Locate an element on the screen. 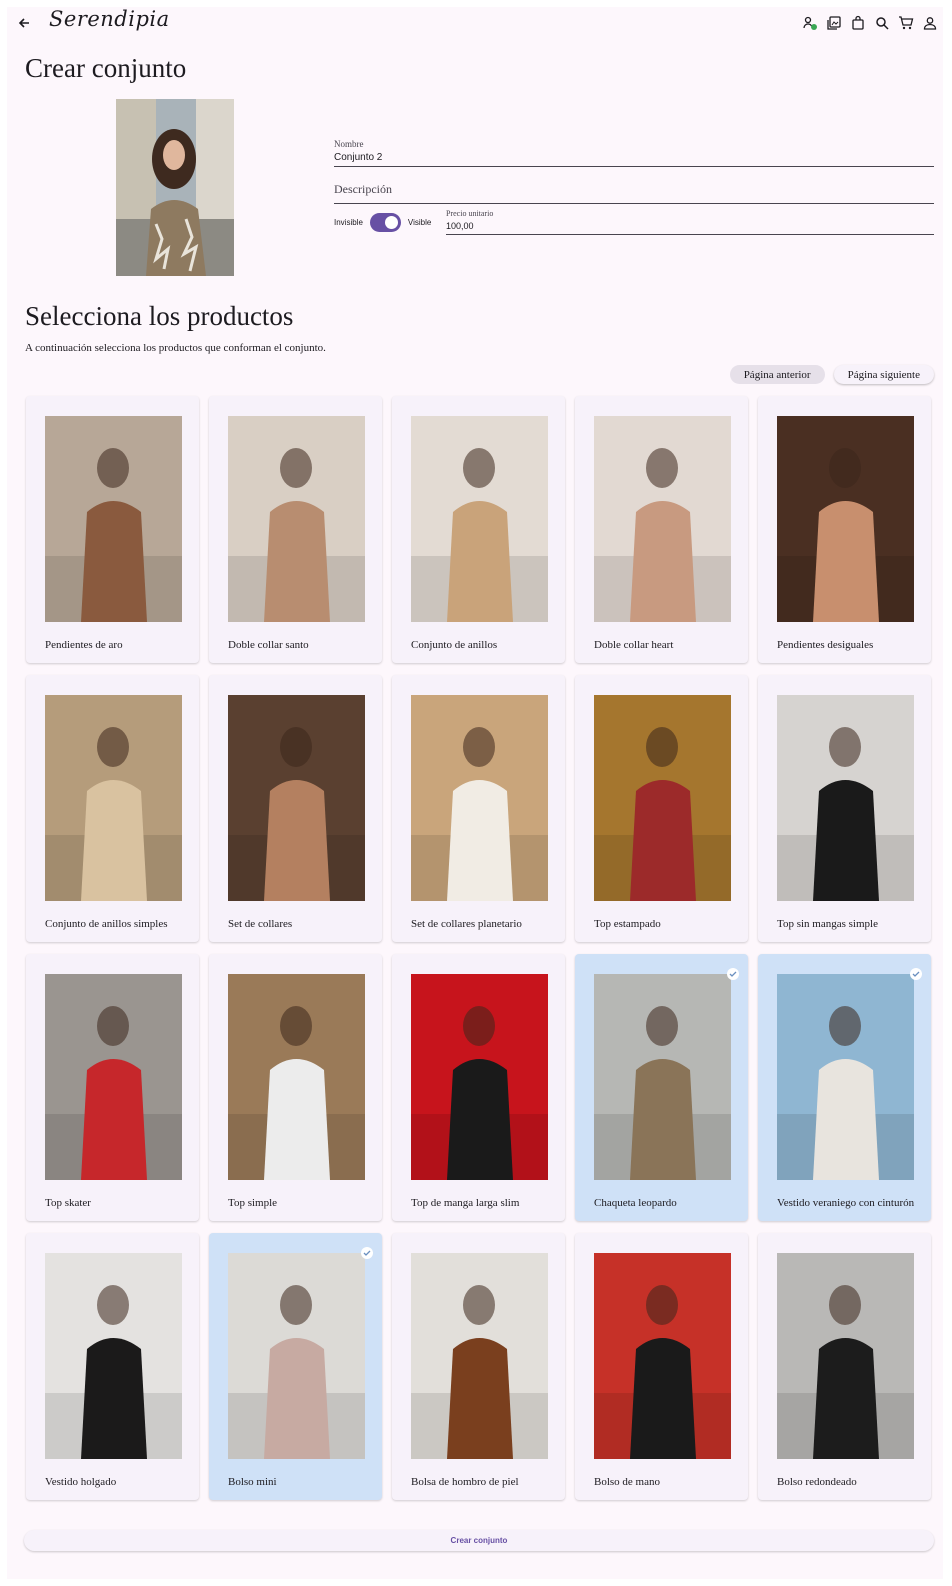  product-name: Bolso de mano is located at coordinates (627, 1482).